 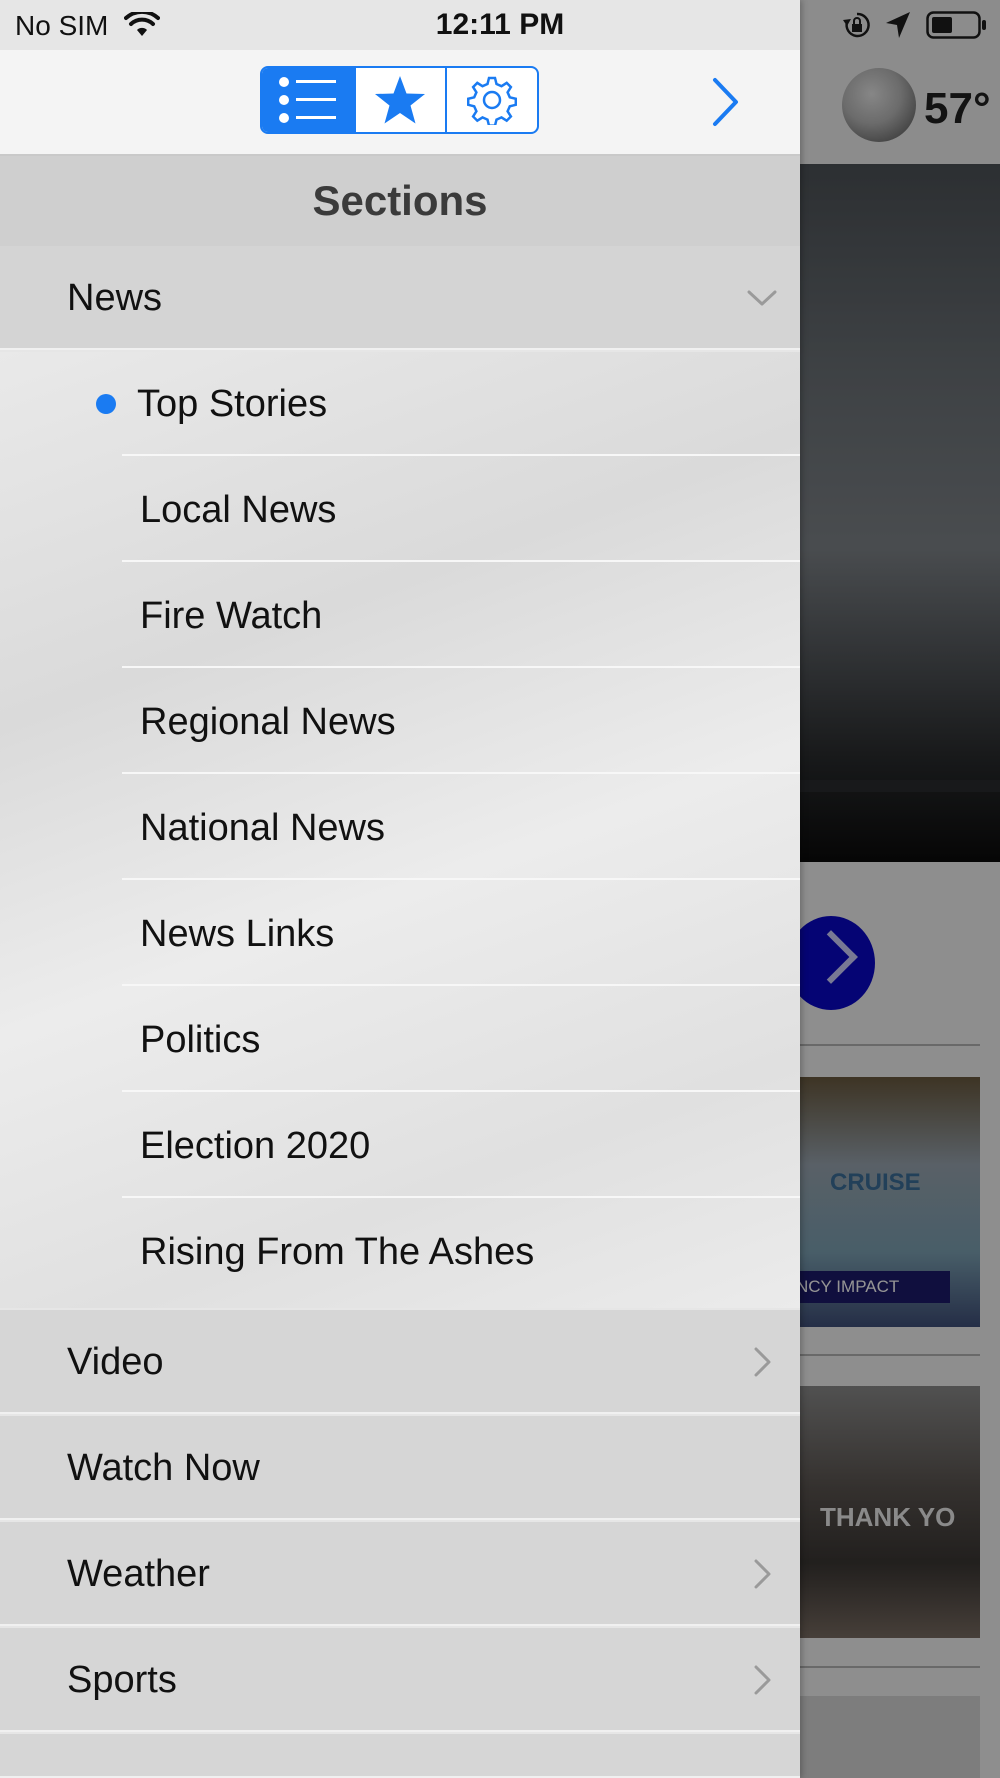 I want to click on subsection-rising-from-the-ashes: Rising From The Ashes, so click(x=400, y=1252).